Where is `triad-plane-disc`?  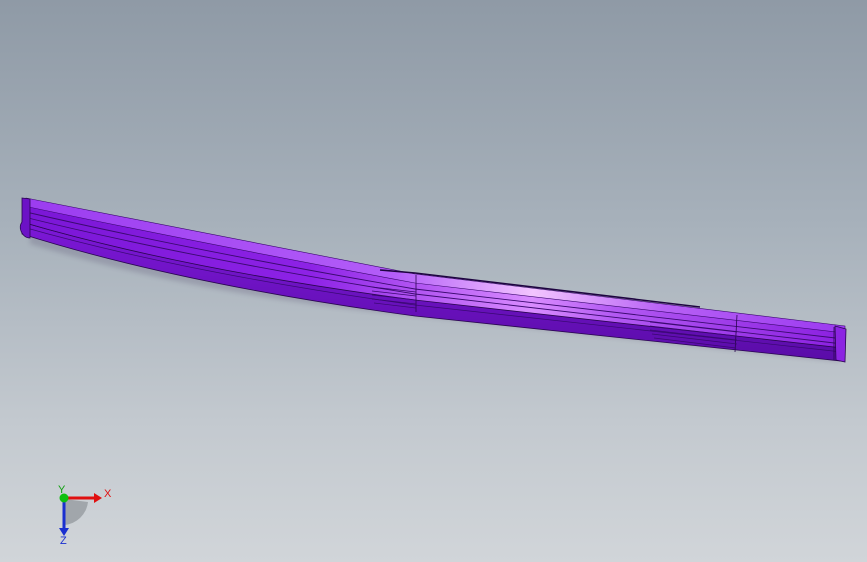
triad-plane-disc is located at coordinates (76, 512).